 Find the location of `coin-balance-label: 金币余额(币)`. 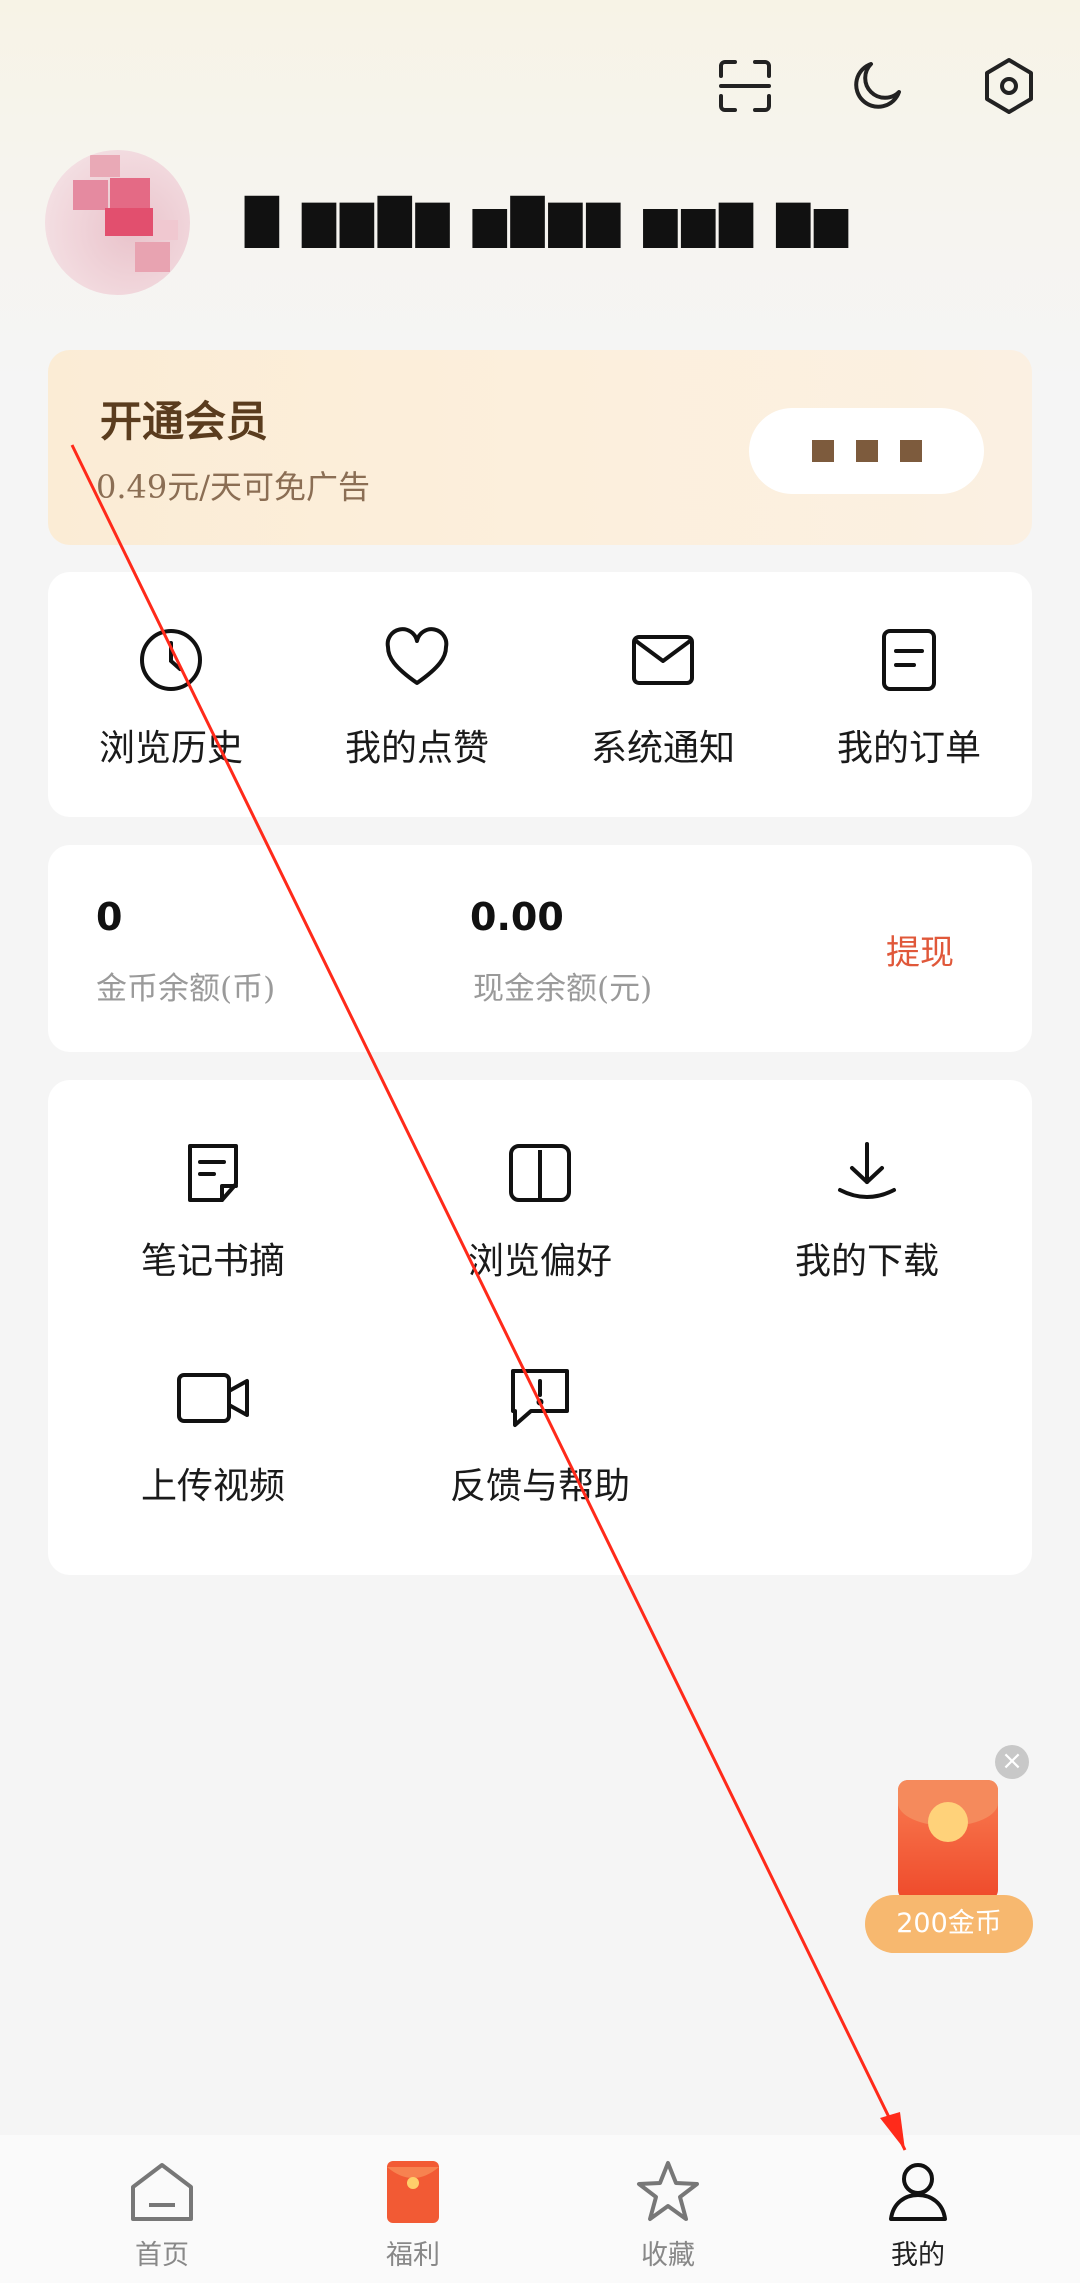

coin-balance-label: 金币余额(币) is located at coordinates (186, 989).